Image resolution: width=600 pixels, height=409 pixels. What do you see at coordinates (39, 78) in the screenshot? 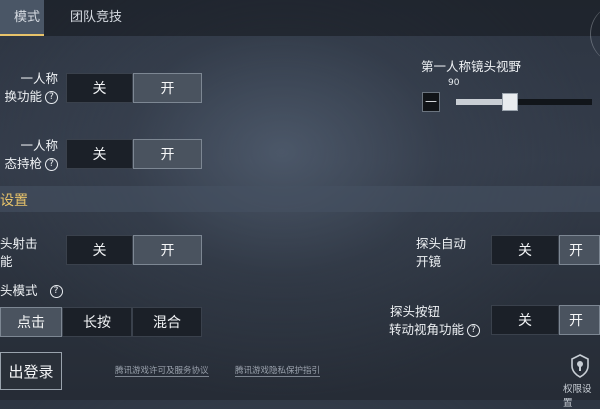
I see `fp-switch-label-line1: 一人称` at bounding box center [39, 78].